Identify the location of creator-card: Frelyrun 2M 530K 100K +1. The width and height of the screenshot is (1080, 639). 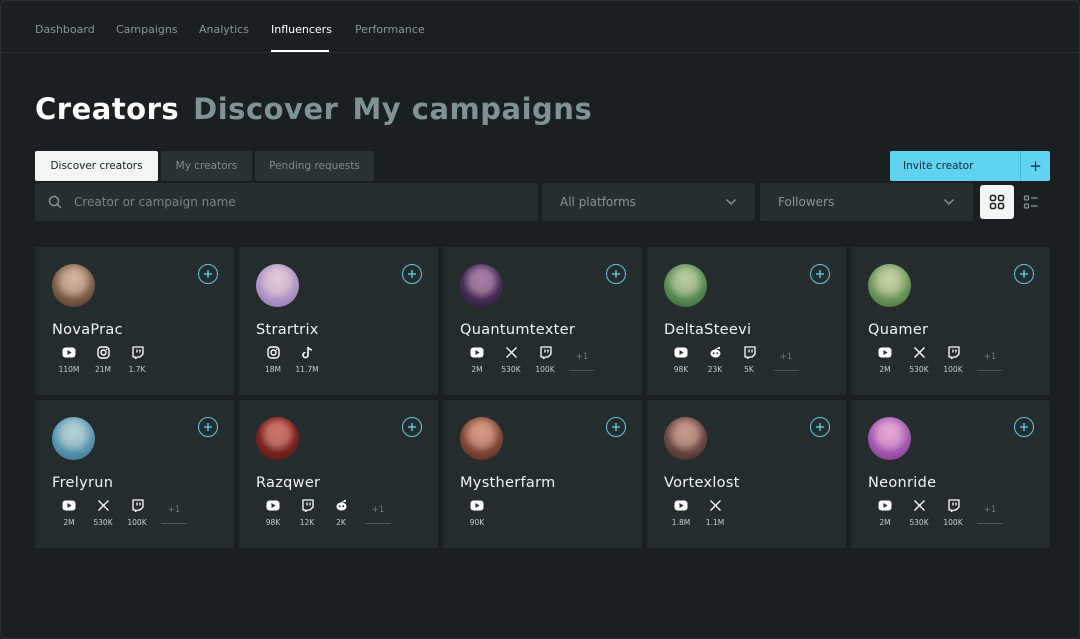
(134, 474).